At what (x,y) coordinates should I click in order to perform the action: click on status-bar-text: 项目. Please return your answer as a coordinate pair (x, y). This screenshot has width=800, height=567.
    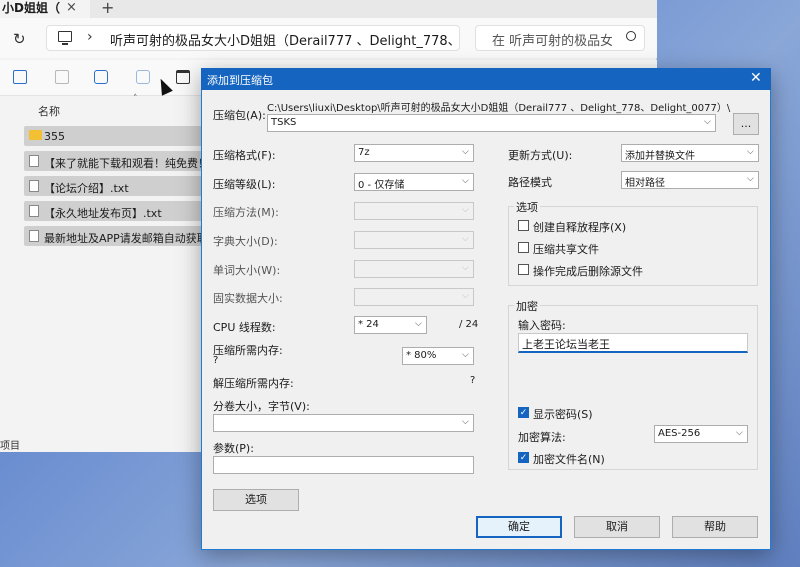
    Looking at the image, I should click on (10, 446).